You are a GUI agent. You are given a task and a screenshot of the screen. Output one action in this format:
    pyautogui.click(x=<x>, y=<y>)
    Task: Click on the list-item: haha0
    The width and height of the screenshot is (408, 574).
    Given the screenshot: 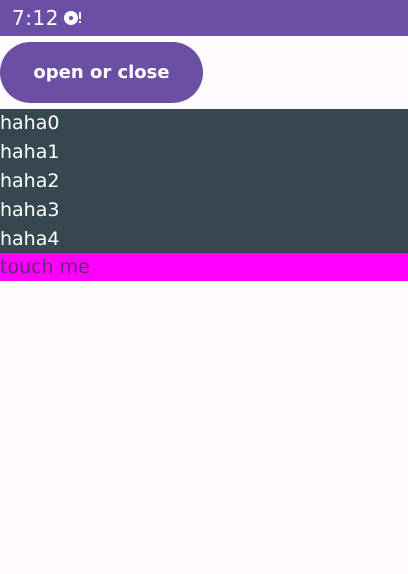 What is the action you would take?
    pyautogui.click(x=30, y=123)
    